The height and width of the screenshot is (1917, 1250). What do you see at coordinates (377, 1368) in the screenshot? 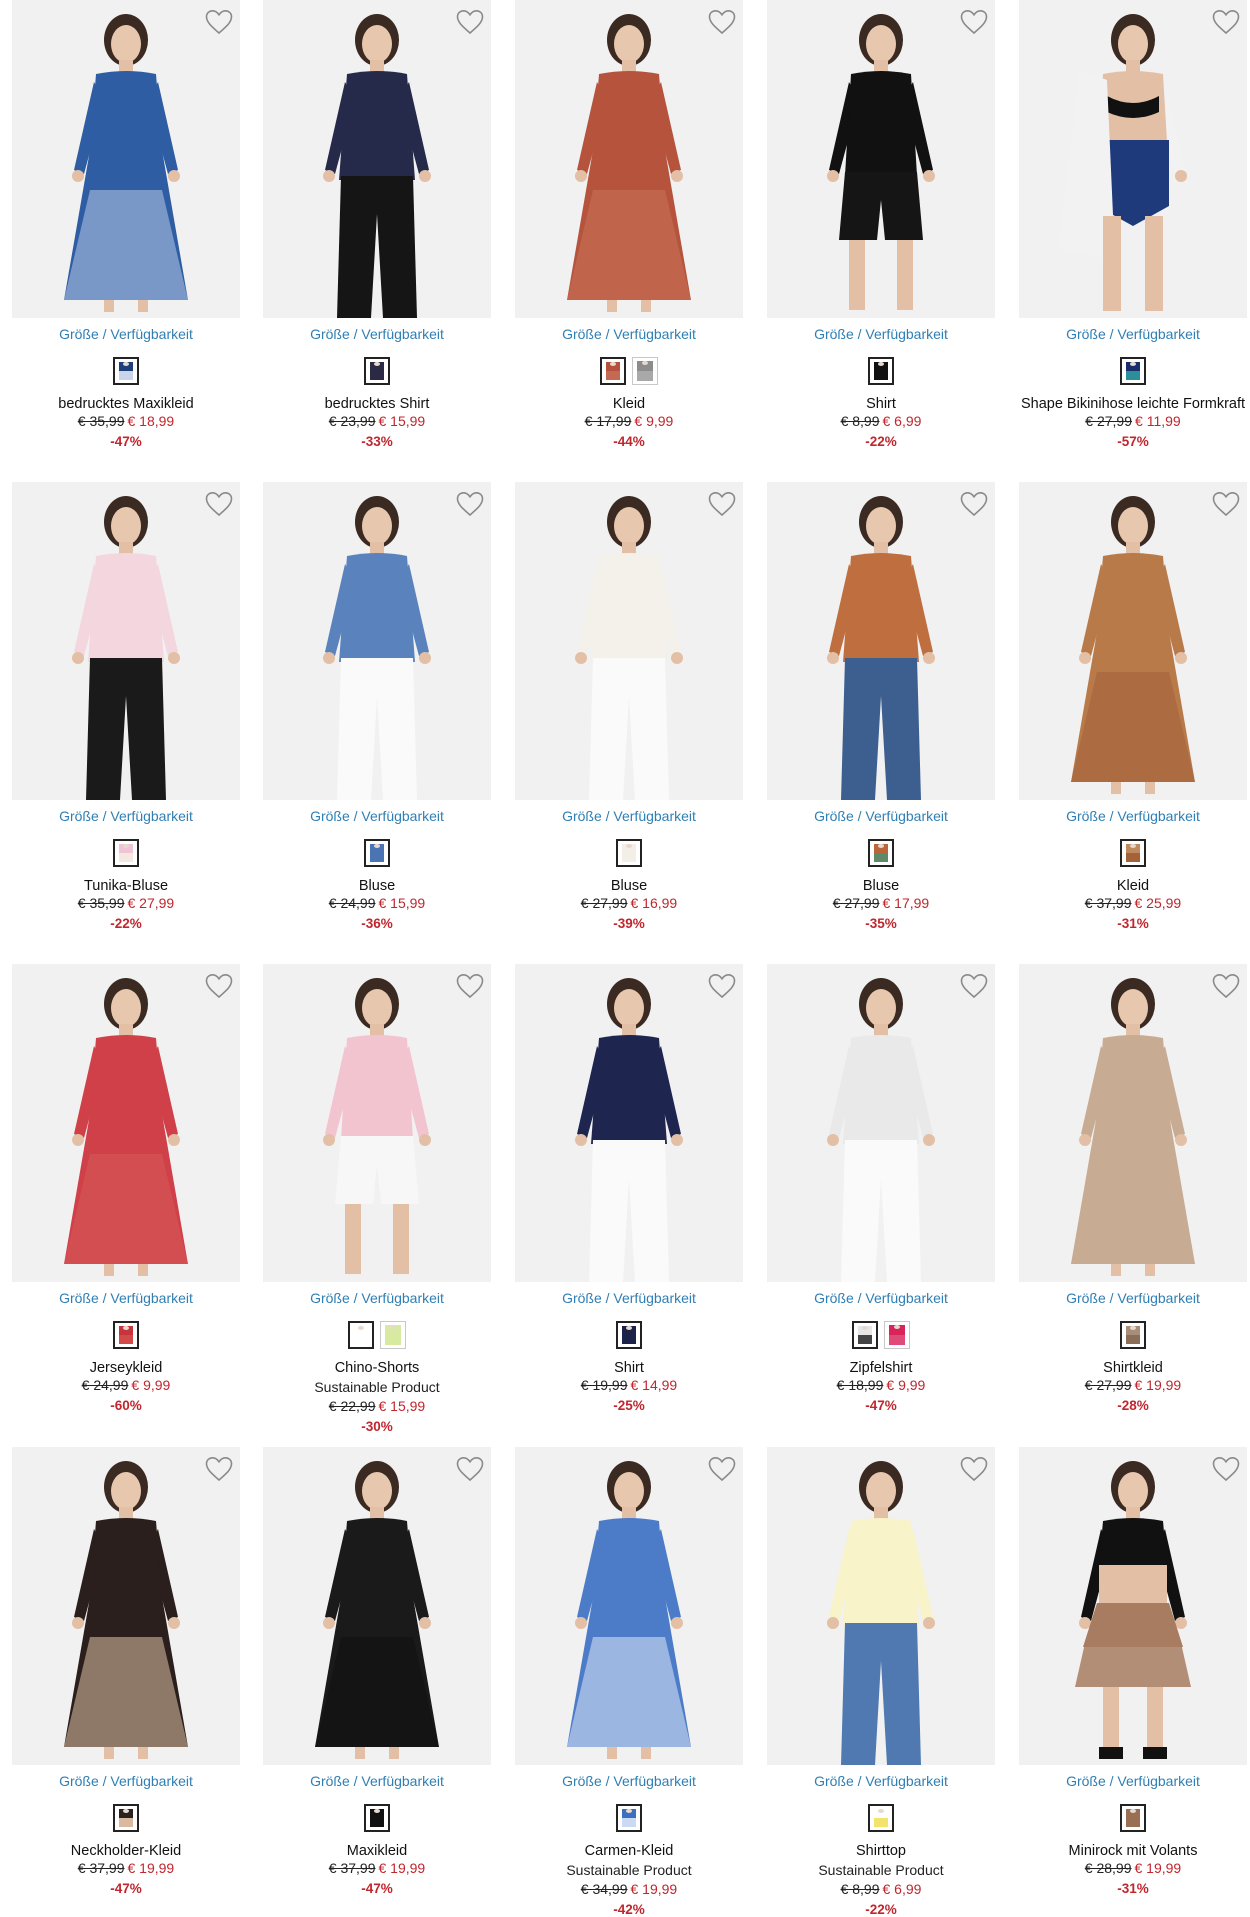
I see `product-name: Chino-Shorts` at bounding box center [377, 1368].